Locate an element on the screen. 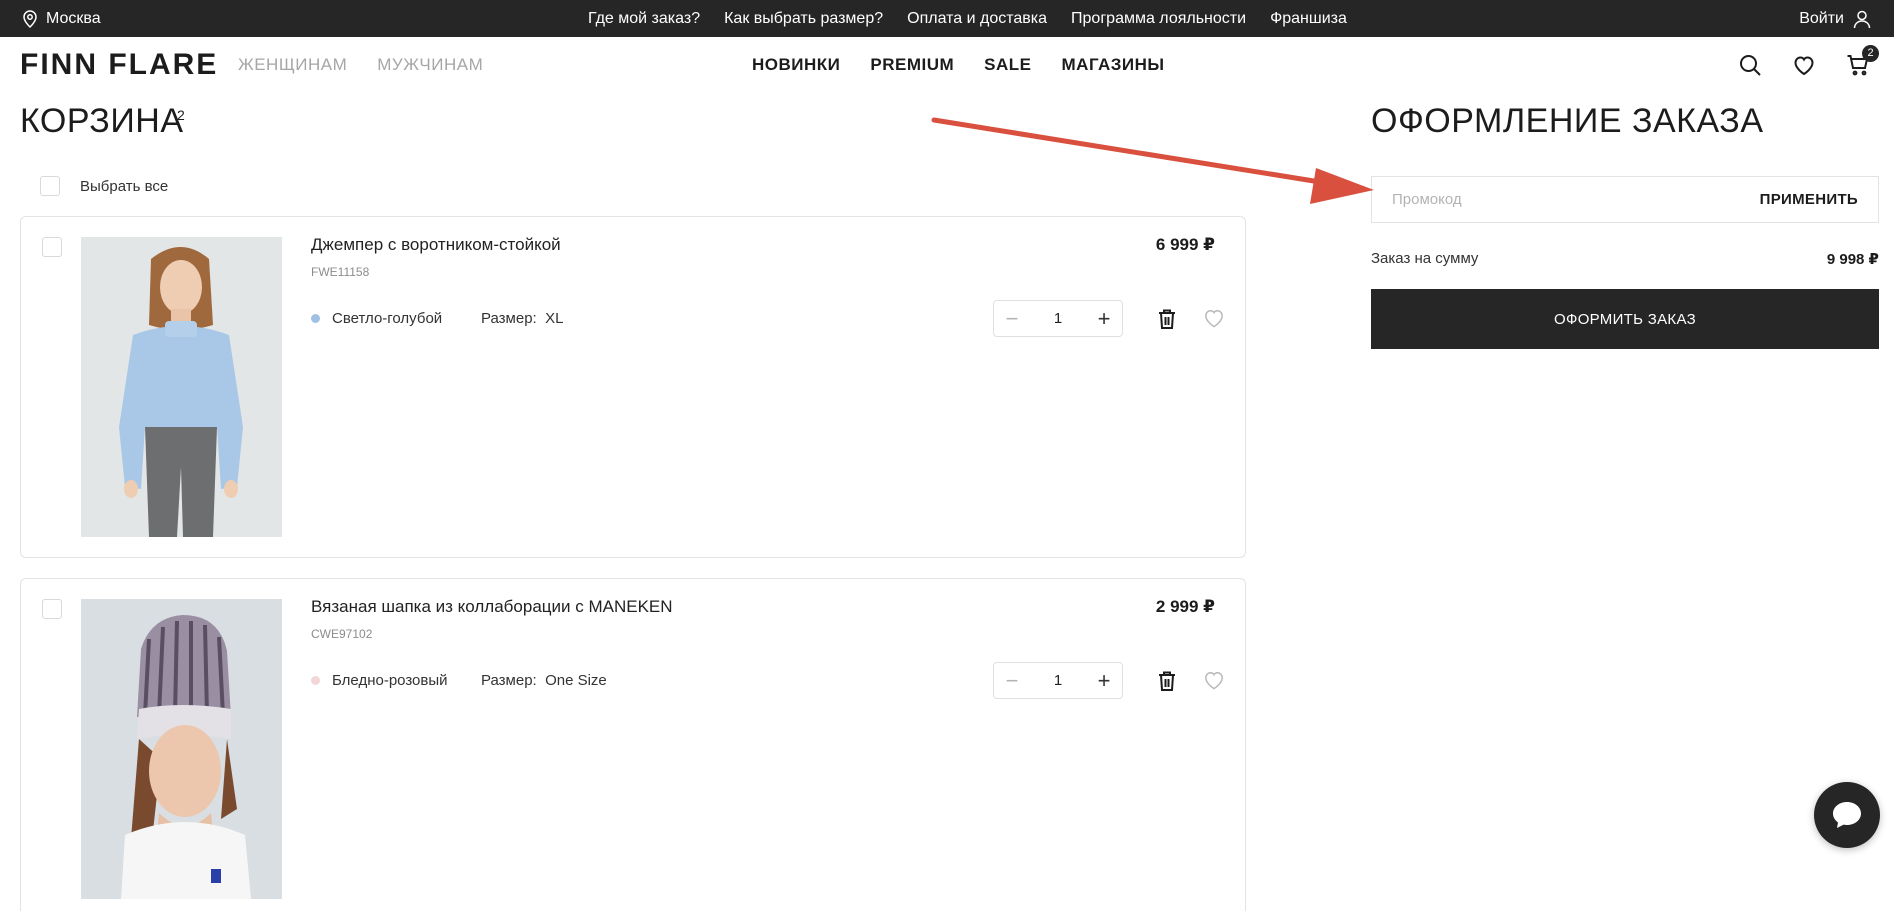 This screenshot has width=1894, height=911. product-name: Вязаная шапка из коллаборации с MANEKEN is located at coordinates (492, 607).